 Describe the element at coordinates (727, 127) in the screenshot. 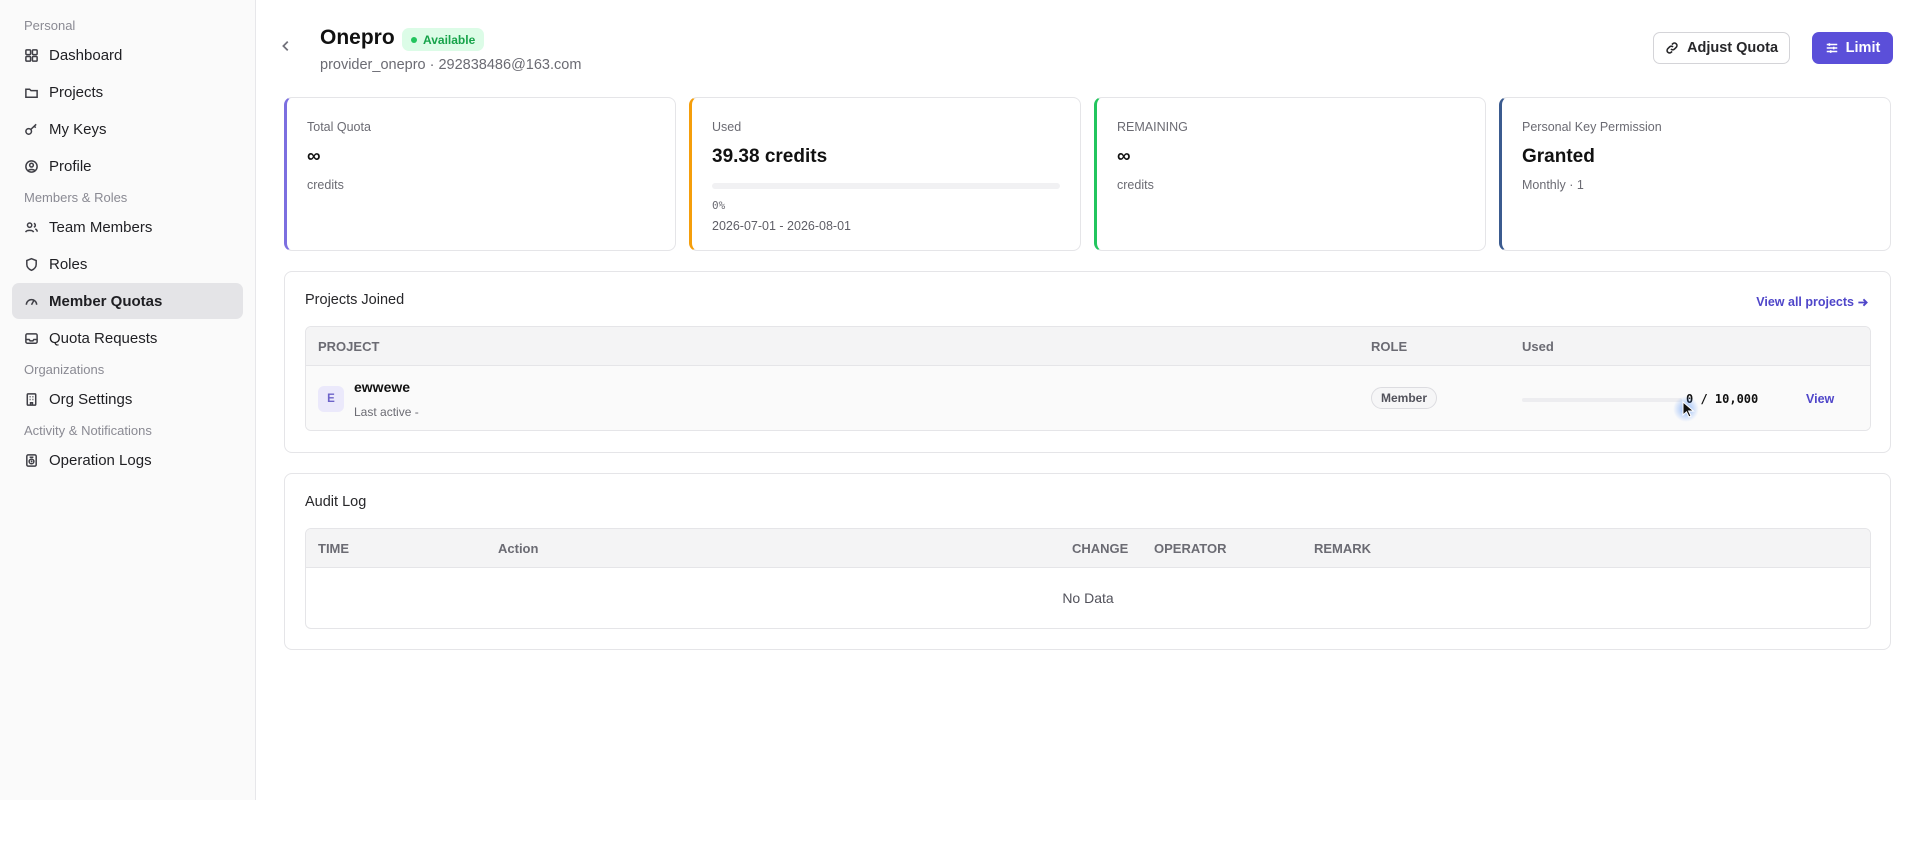

I see `card-label: Used` at that location.